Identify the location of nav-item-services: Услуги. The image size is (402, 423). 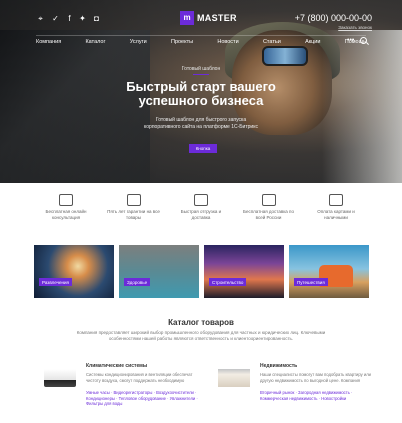
(138, 42).